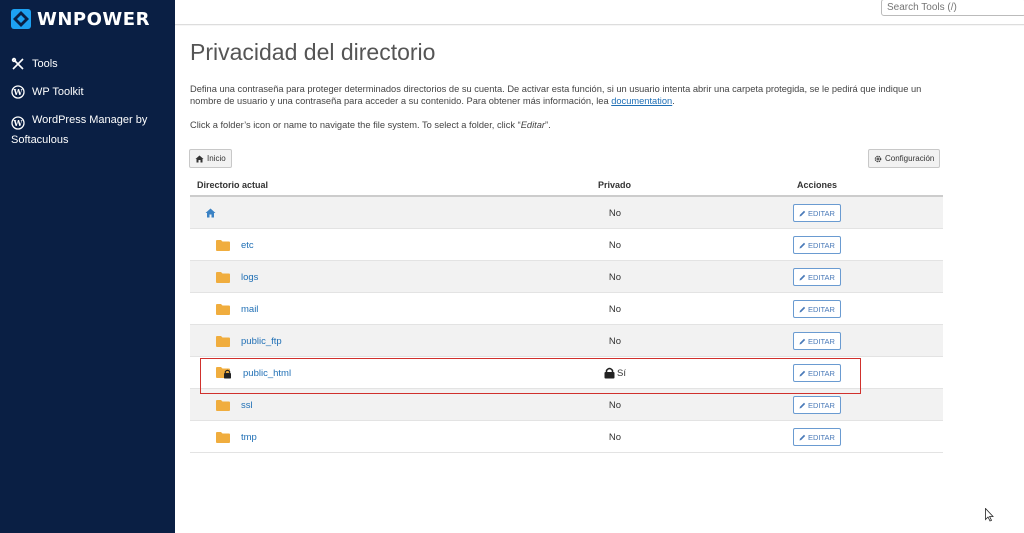 The width and height of the screenshot is (1024, 533). What do you see at coordinates (247, 245) in the screenshot?
I see `folder-name-link: etc` at bounding box center [247, 245].